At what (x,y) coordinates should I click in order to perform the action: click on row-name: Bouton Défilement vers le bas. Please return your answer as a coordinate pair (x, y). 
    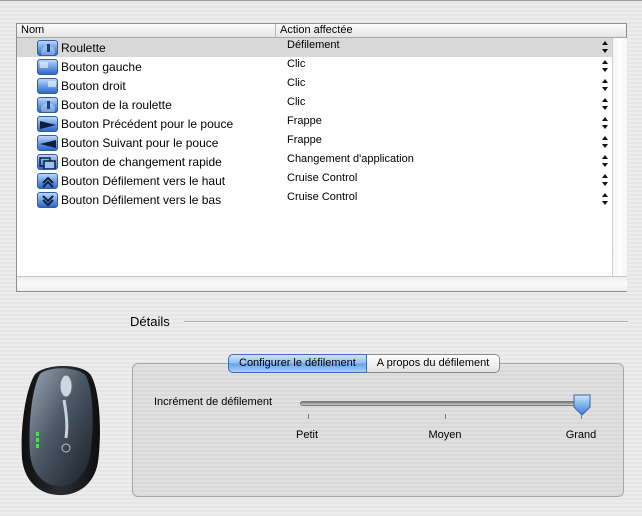
    Looking at the image, I should click on (141, 200).